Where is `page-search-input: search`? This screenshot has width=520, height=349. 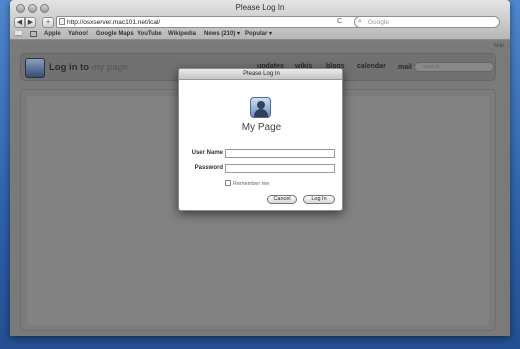
page-search-input: search is located at coordinates (454, 67).